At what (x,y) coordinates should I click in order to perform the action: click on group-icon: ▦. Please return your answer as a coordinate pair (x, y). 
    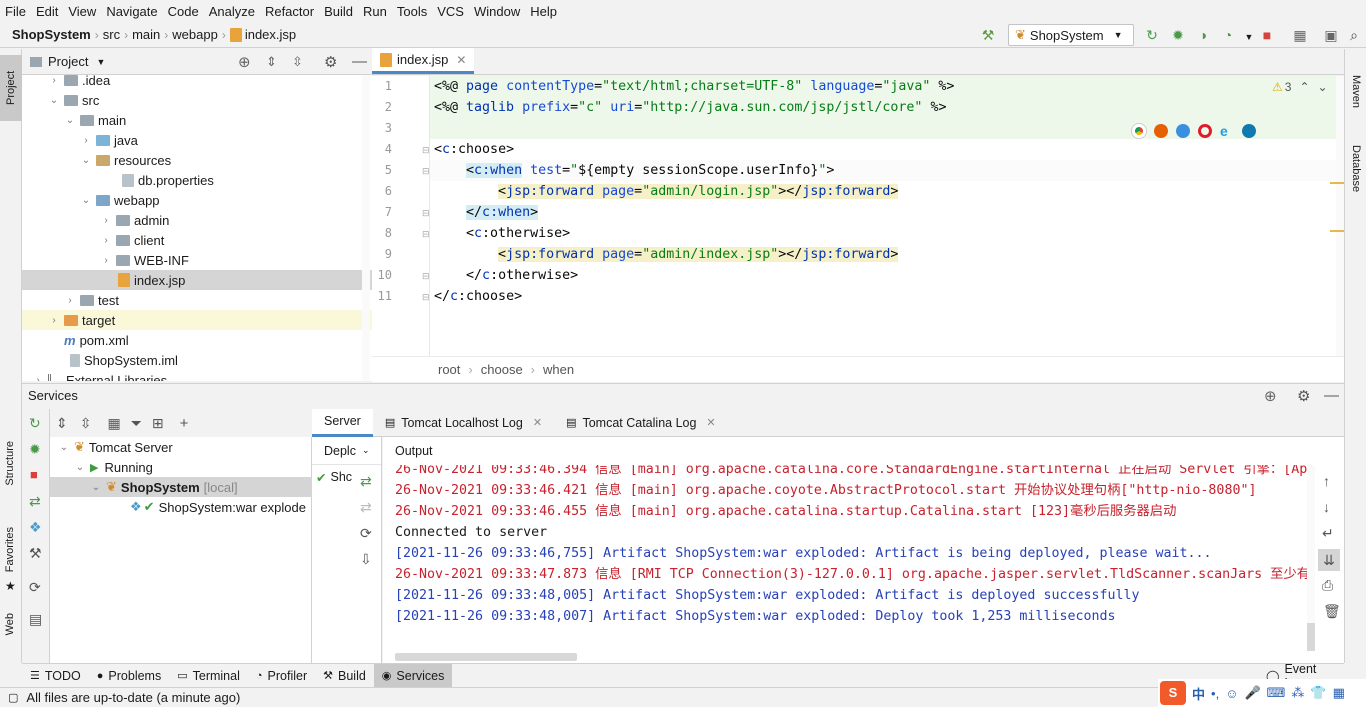
    Looking at the image, I should click on (113, 423).